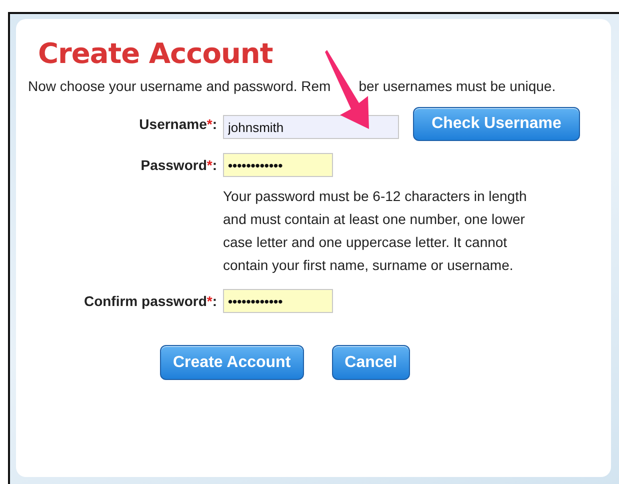 The image size is (619, 484). Describe the element at coordinates (457, 86) in the screenshot. I see `instructions-text: ber usernames must be unique.` at that location.